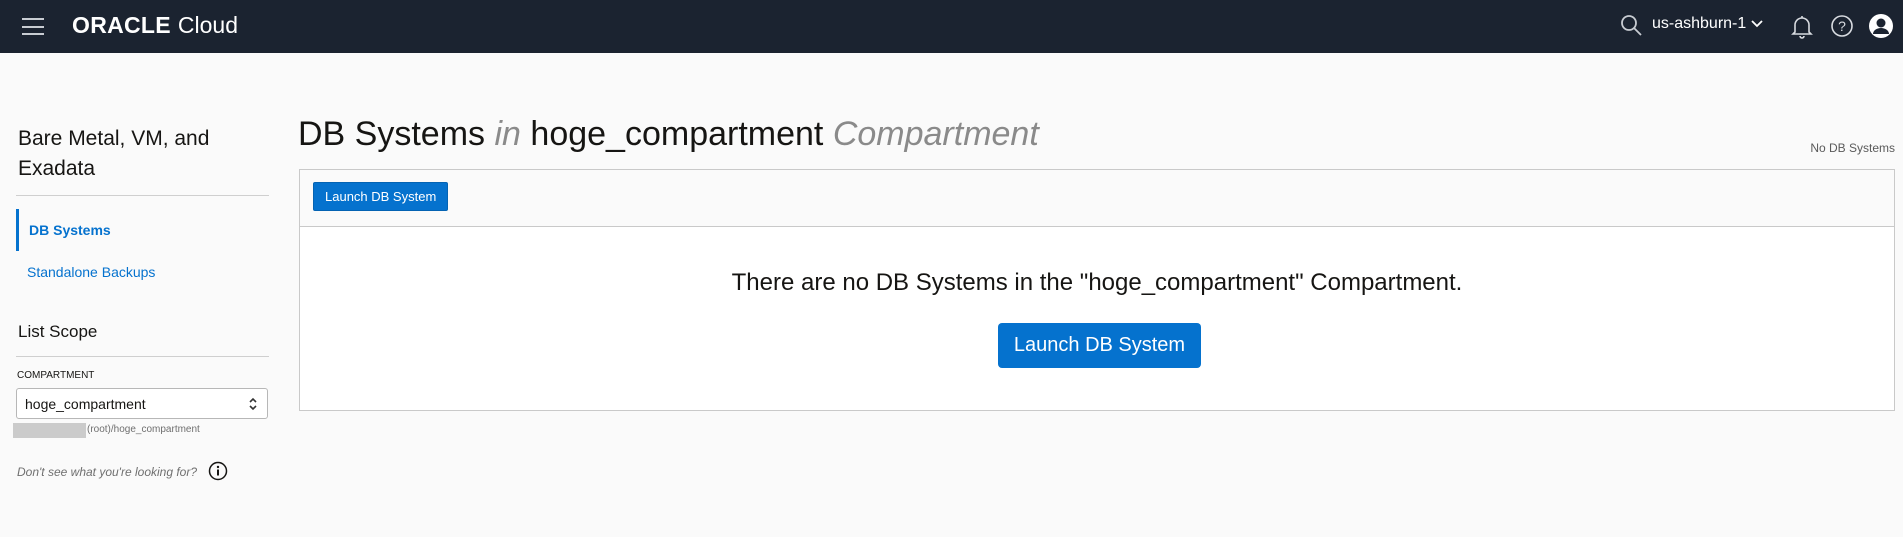  I want to click on help-icon: ?, so click(1842, 28).